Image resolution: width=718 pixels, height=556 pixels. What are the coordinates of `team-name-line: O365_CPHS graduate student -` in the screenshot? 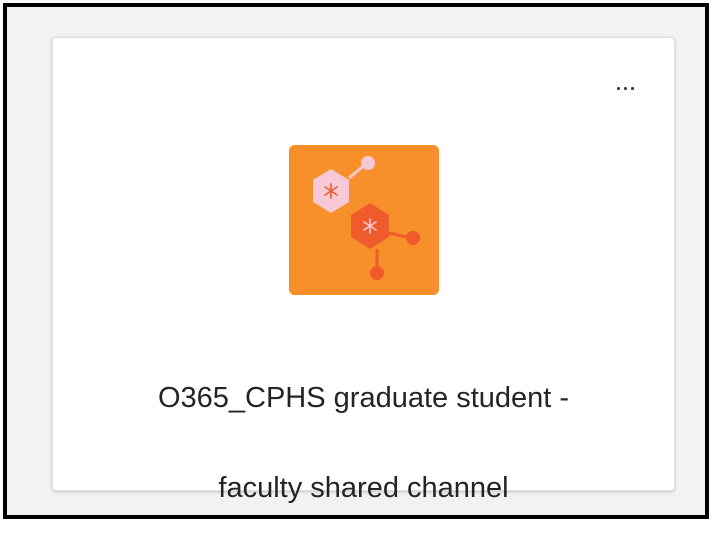 It's located at (363, 398).